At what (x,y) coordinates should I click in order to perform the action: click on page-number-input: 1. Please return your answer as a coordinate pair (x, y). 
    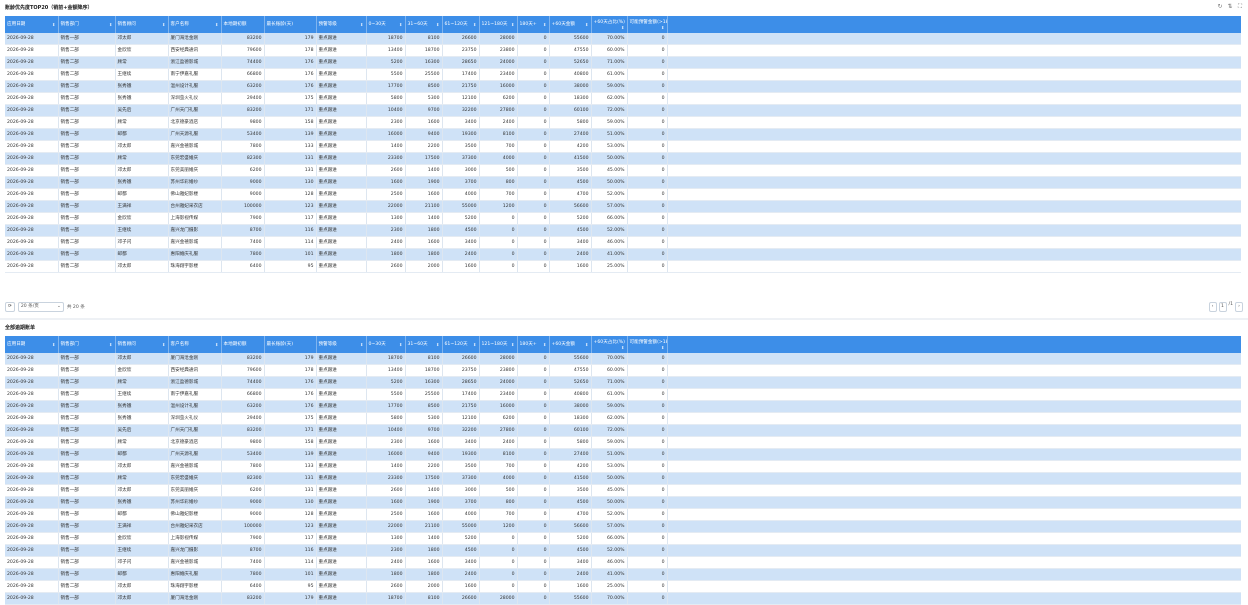
    Looking at the image, I should click on (1222, 307).